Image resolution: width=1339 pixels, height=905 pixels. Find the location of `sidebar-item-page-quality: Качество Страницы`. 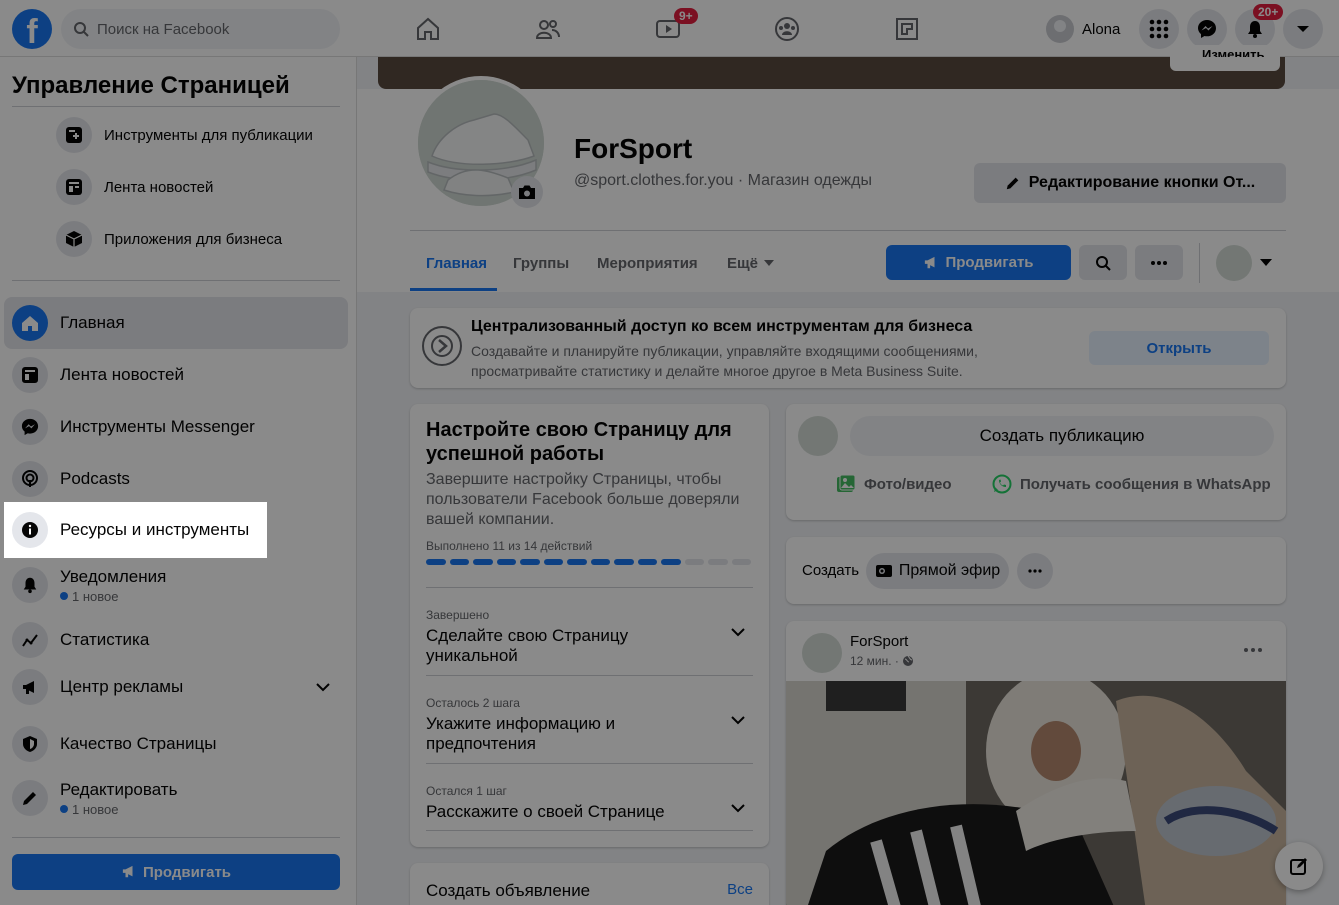

sidebar-item-page-quality: Качество Страницы is located at coordinates (176, 744).